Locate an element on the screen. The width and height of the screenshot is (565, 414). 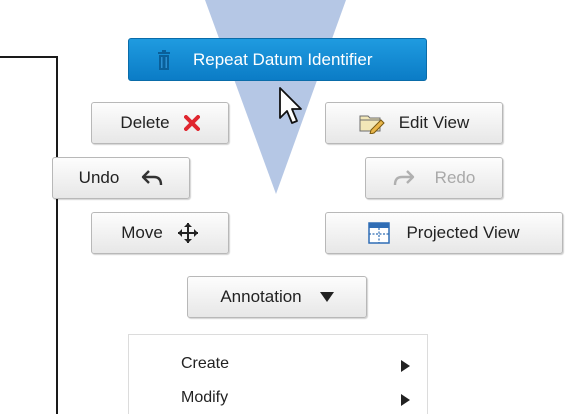
edit-view-button: Edit View is located at coordinates (414, 123).